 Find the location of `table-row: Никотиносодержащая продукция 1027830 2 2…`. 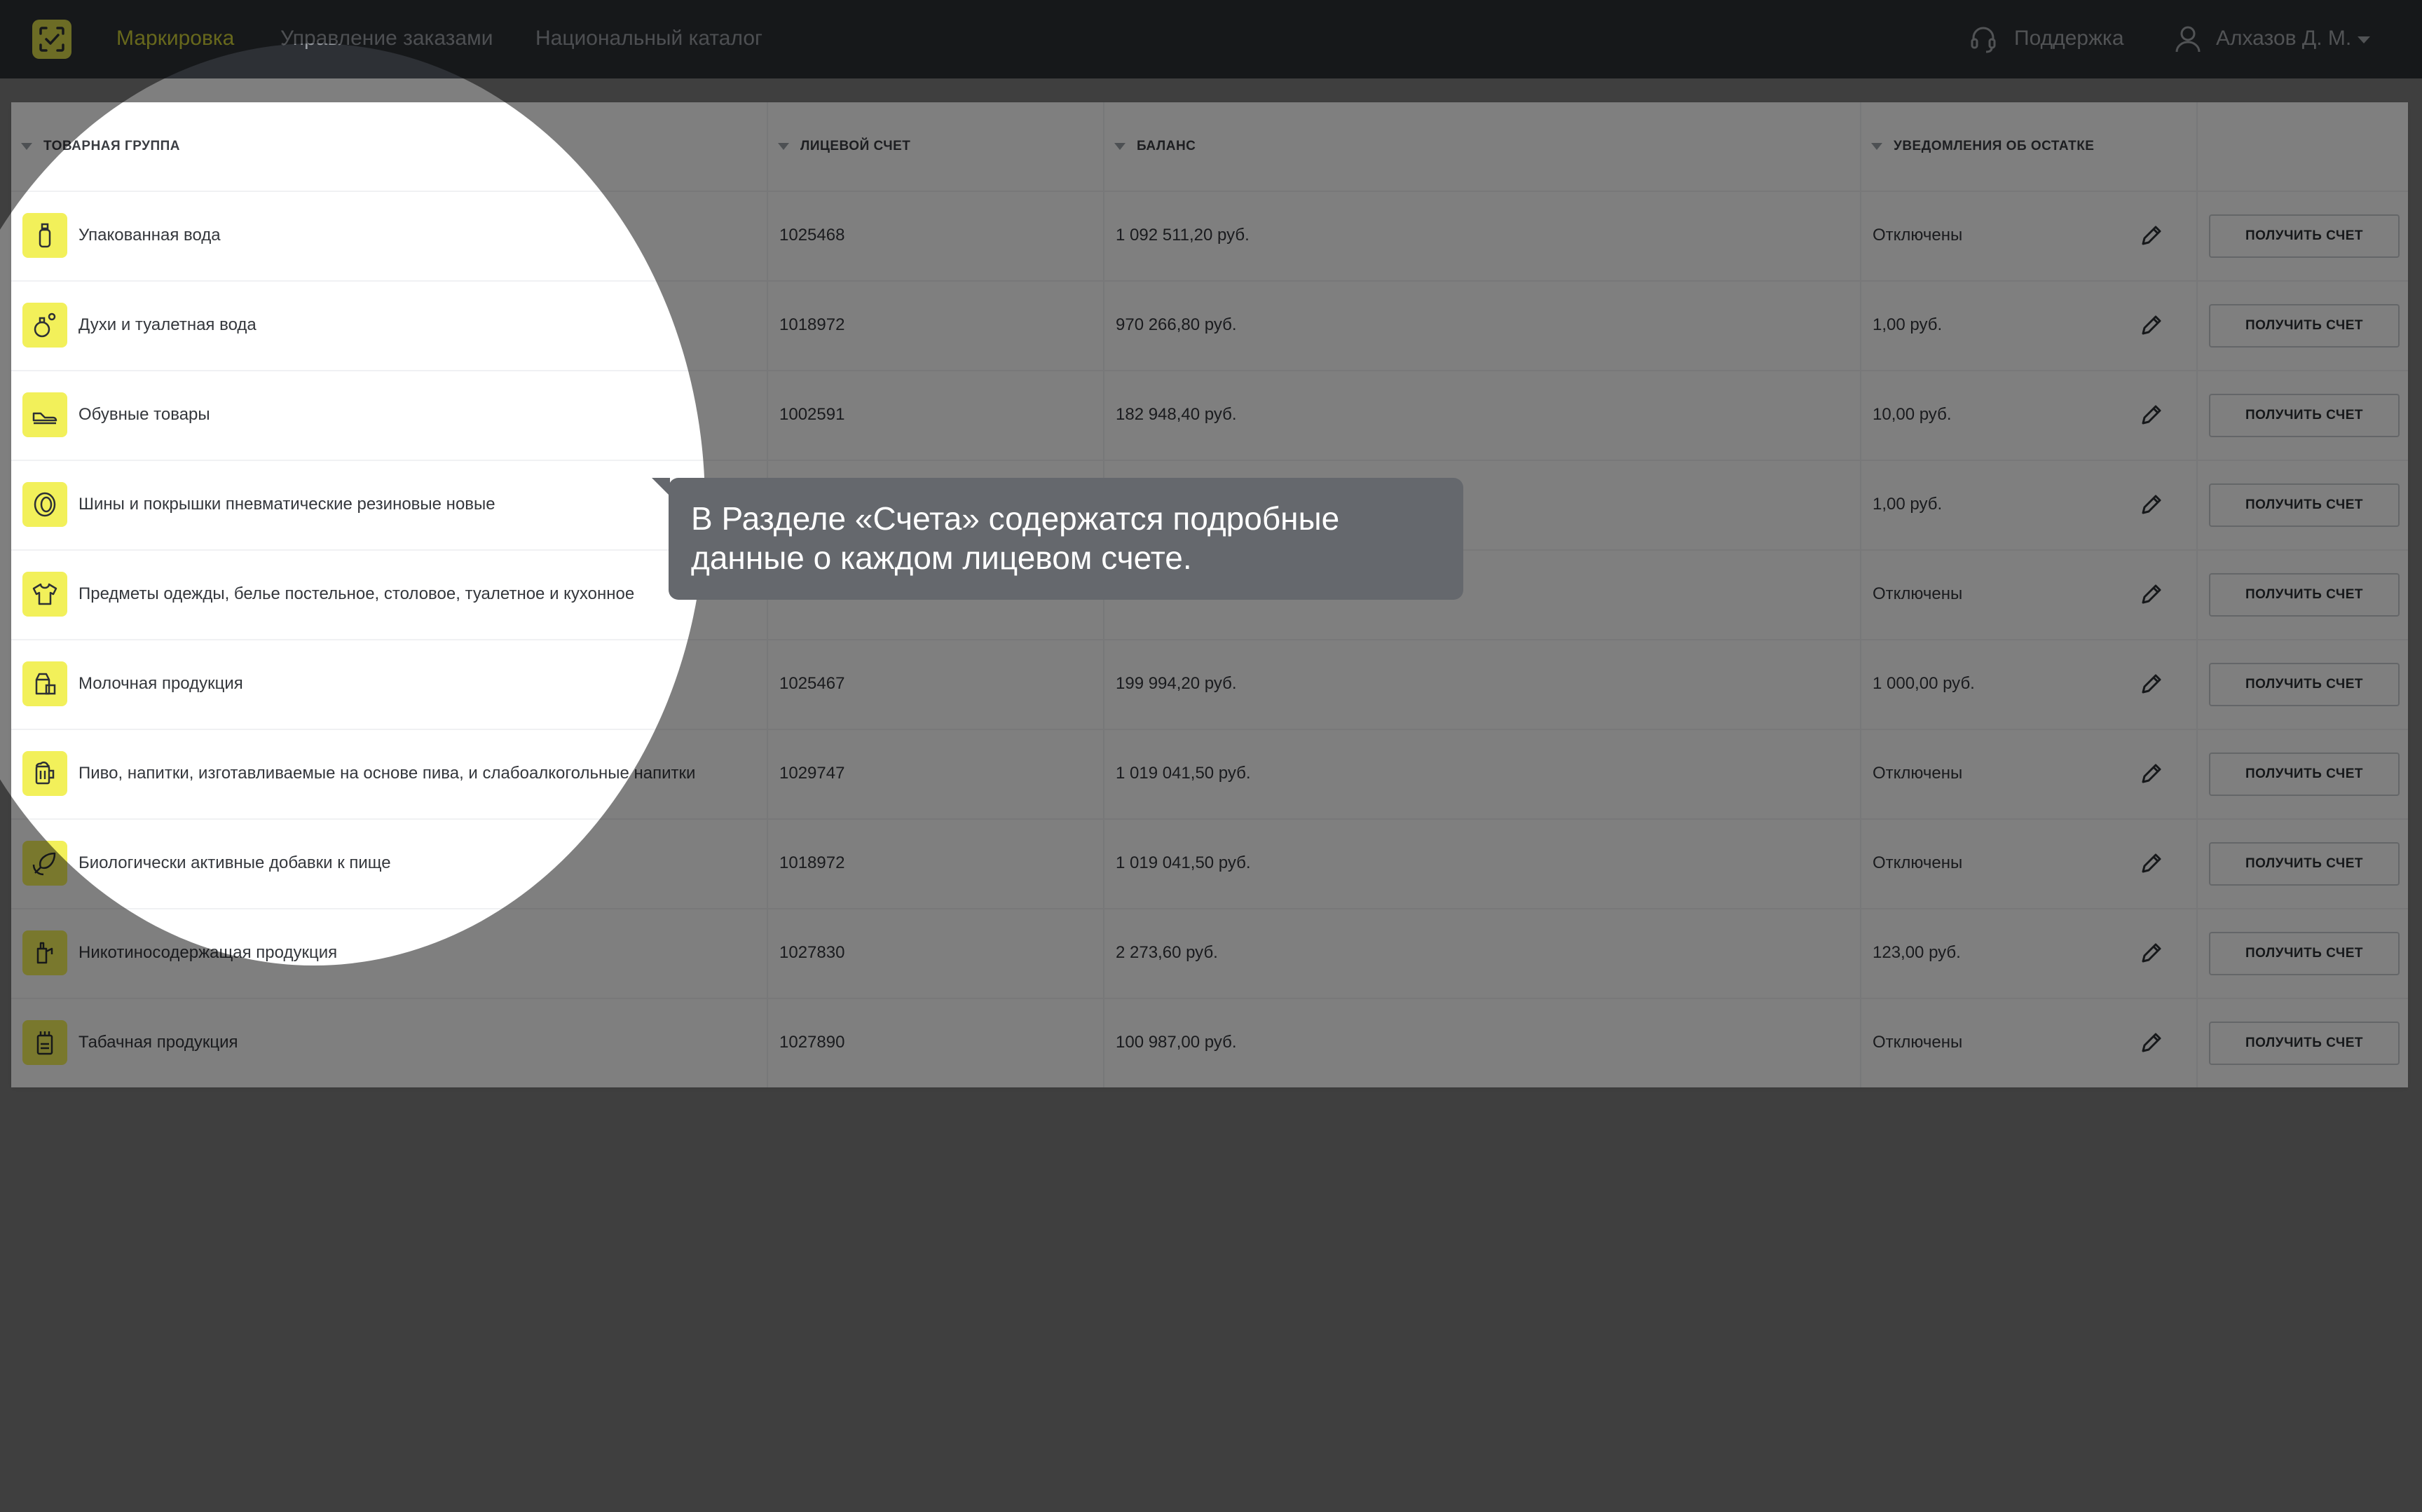

table-row: Никотиносодержащая продукция 1027830 2 2… is located at coordinates (1209, 954).